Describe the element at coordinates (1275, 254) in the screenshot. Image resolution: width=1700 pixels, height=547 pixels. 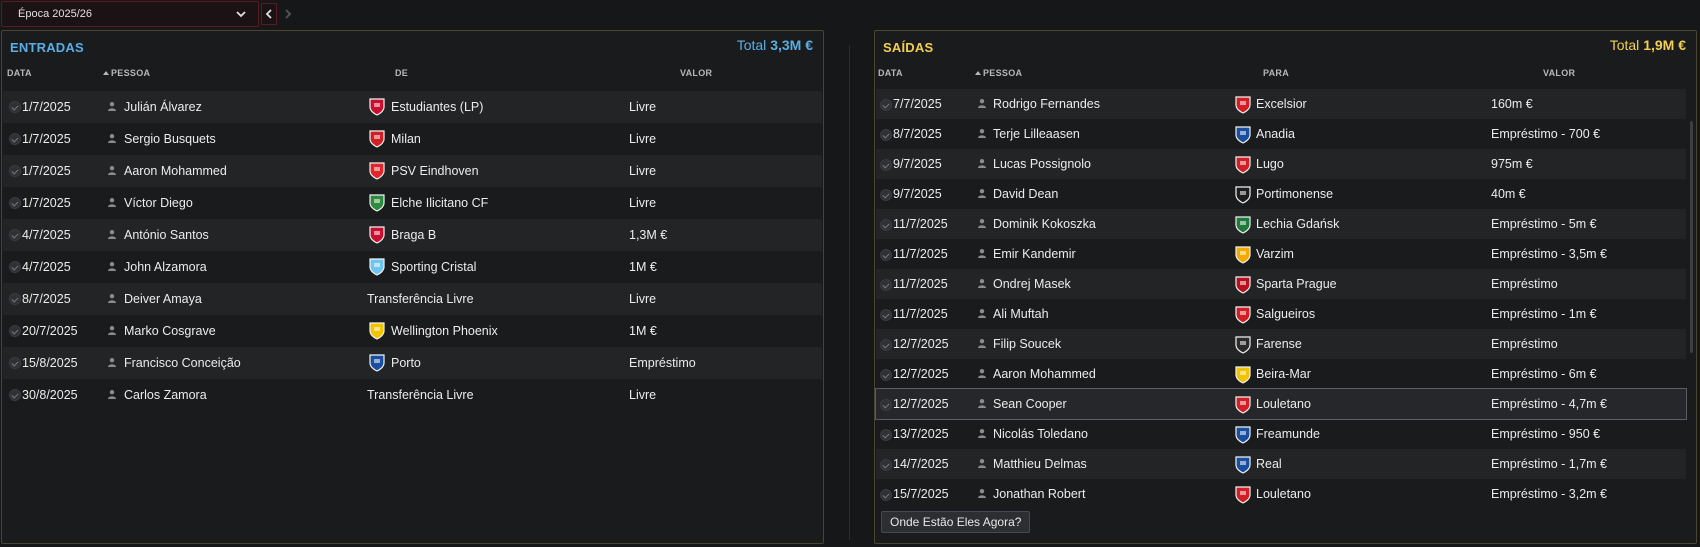
I see `row-club: Varzim` at that location.